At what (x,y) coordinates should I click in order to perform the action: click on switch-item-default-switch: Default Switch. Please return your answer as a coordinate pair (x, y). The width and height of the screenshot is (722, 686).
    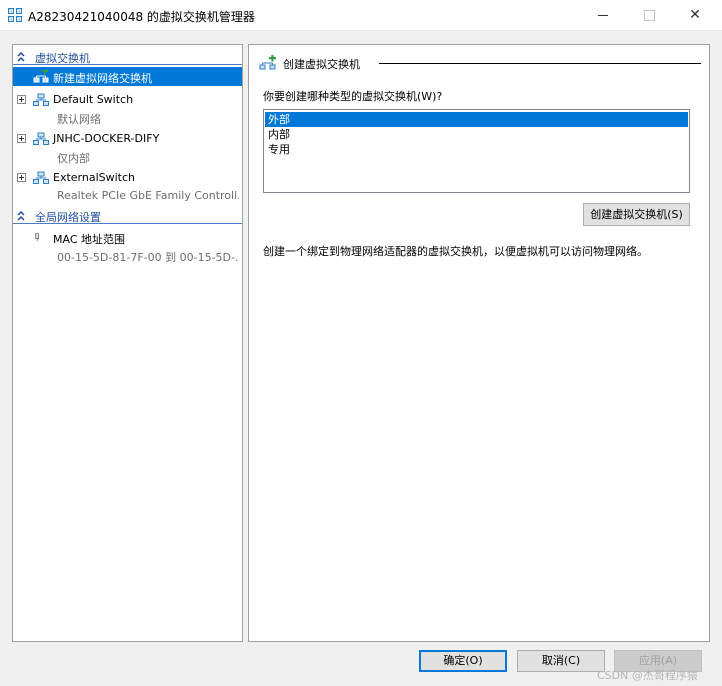
    Looking at the image, I should click on (127, 99).